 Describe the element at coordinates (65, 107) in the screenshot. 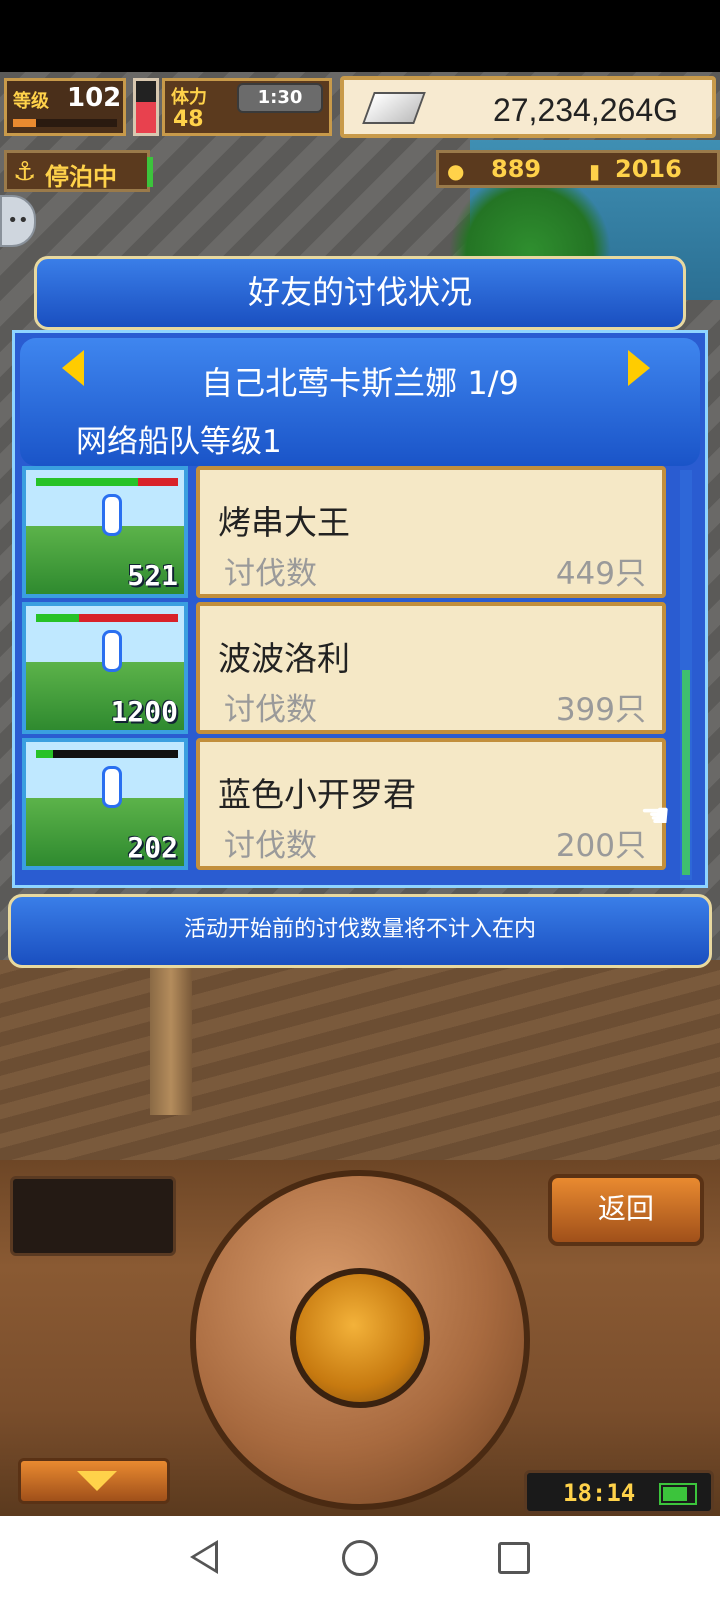

I see `player-level-panel: 等级 102` at that location.